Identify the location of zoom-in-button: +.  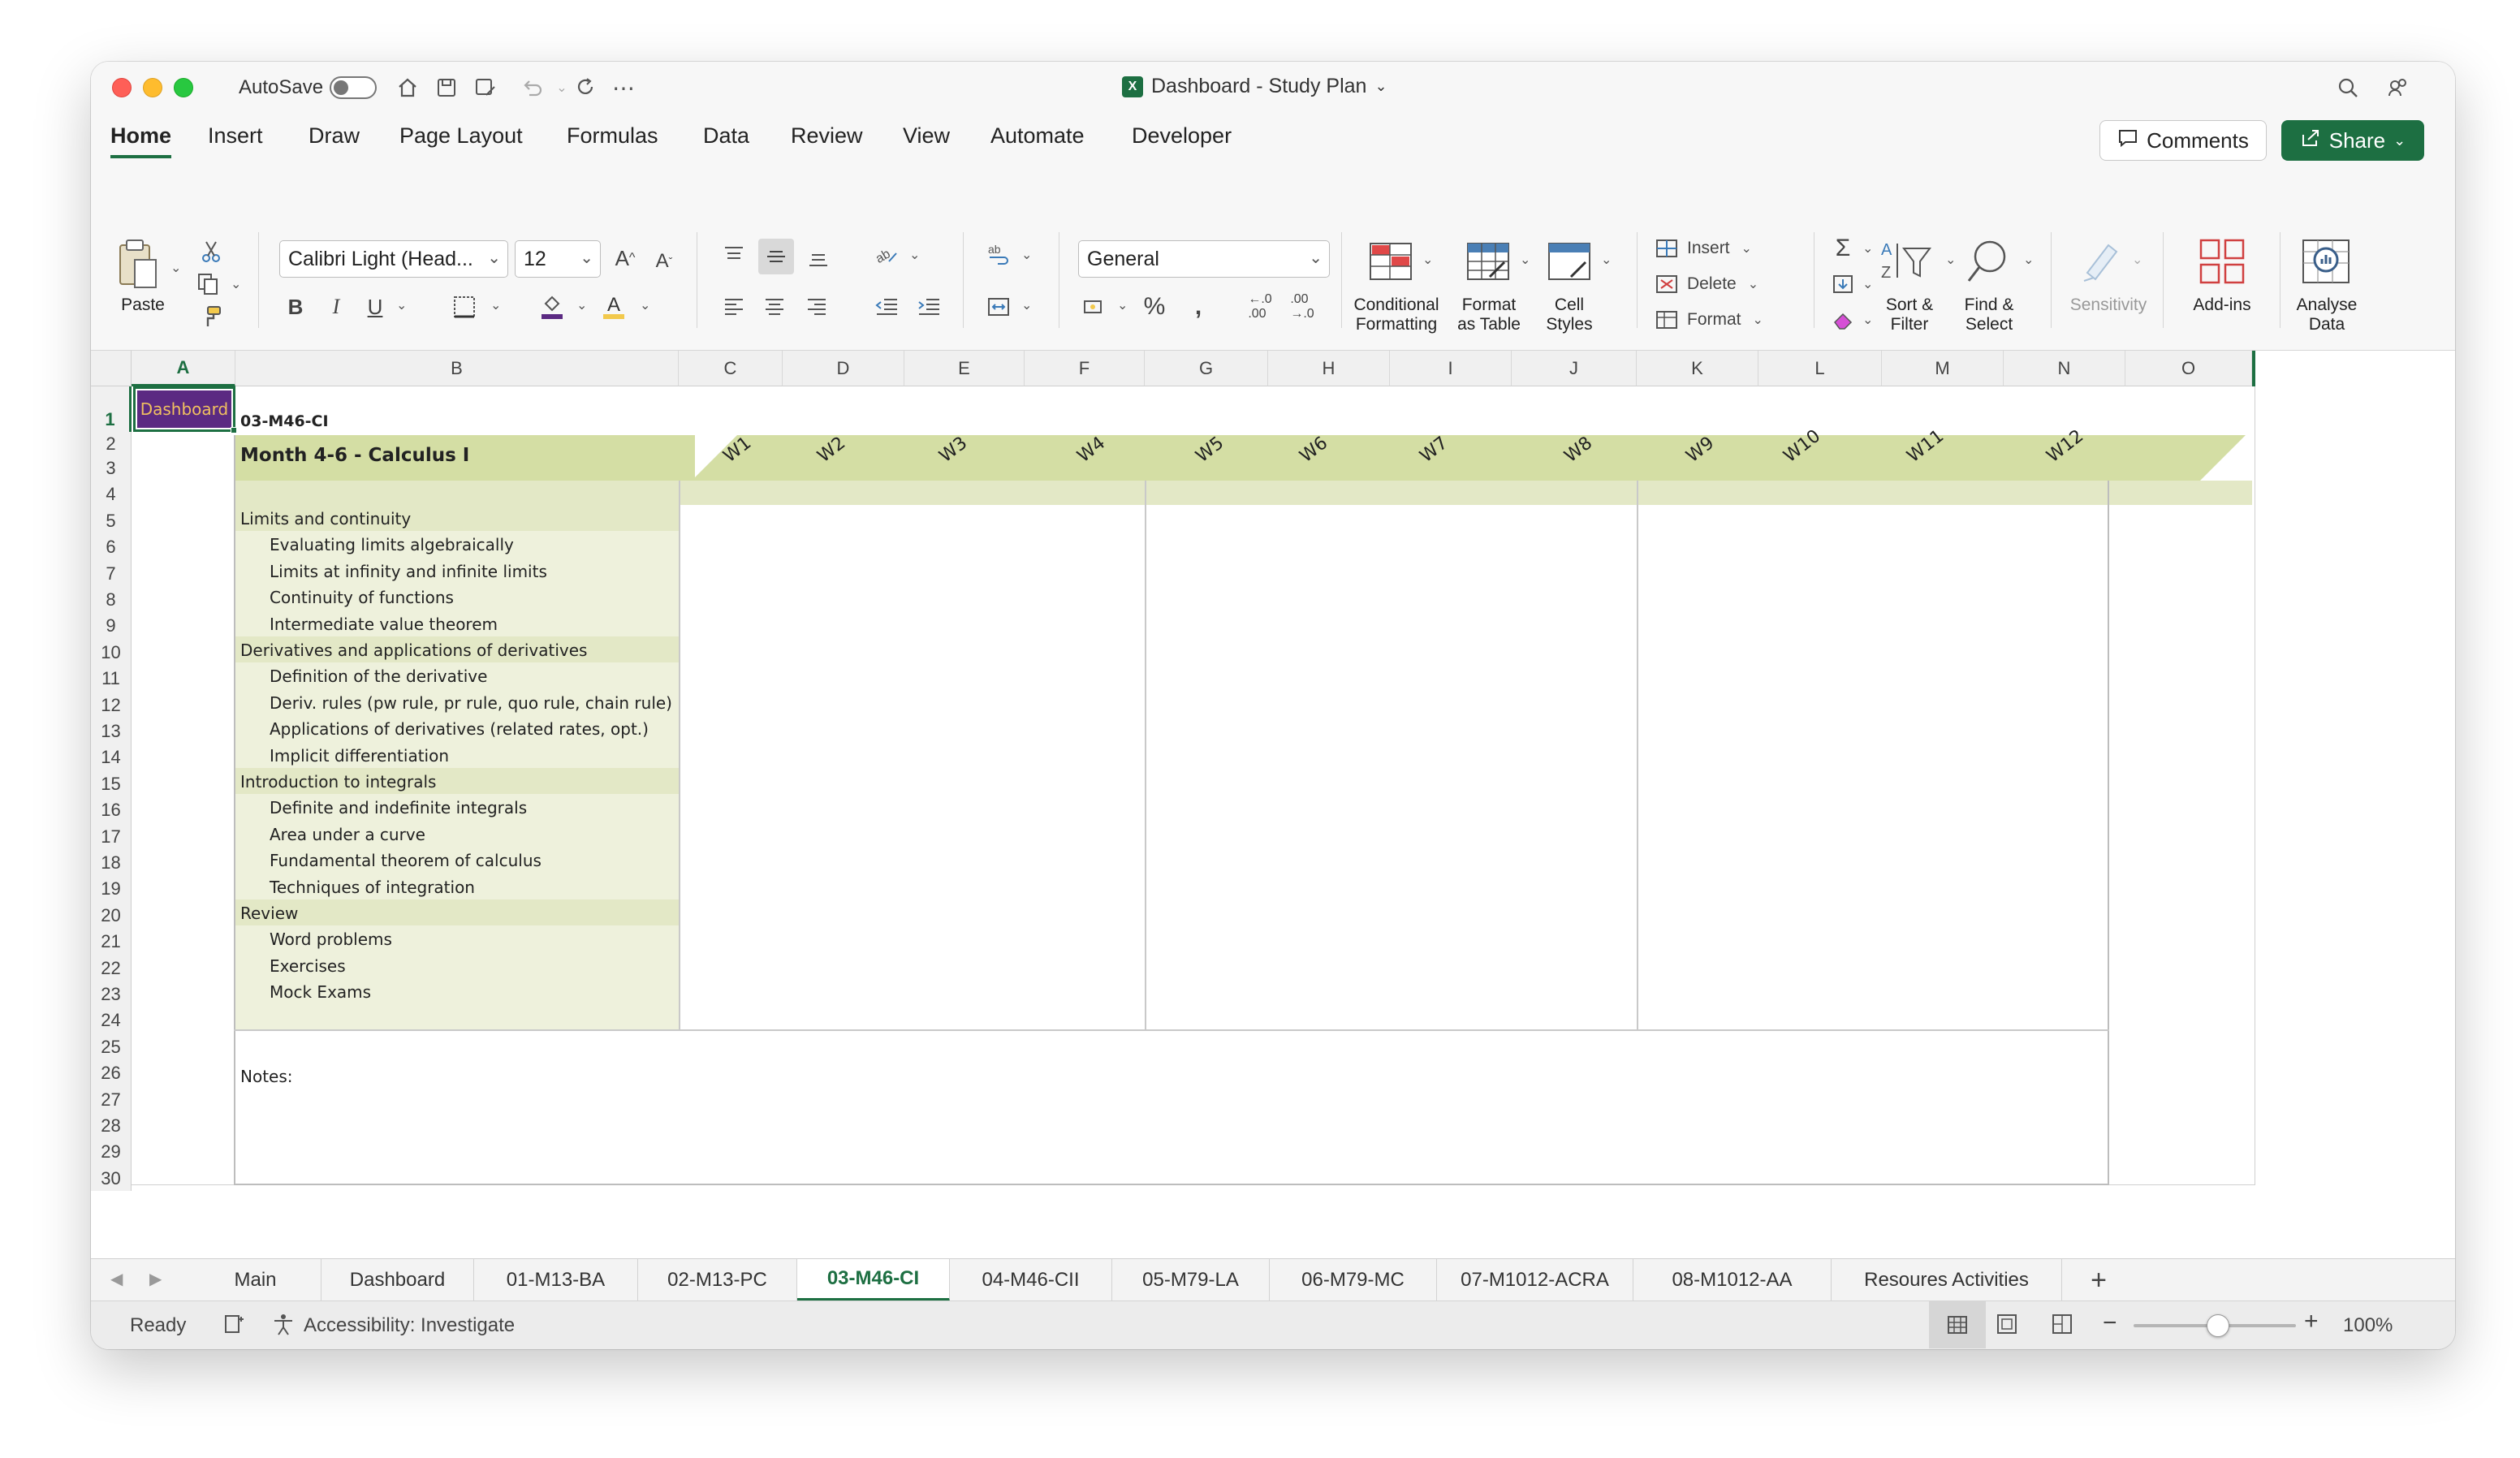
(2311, 1321).